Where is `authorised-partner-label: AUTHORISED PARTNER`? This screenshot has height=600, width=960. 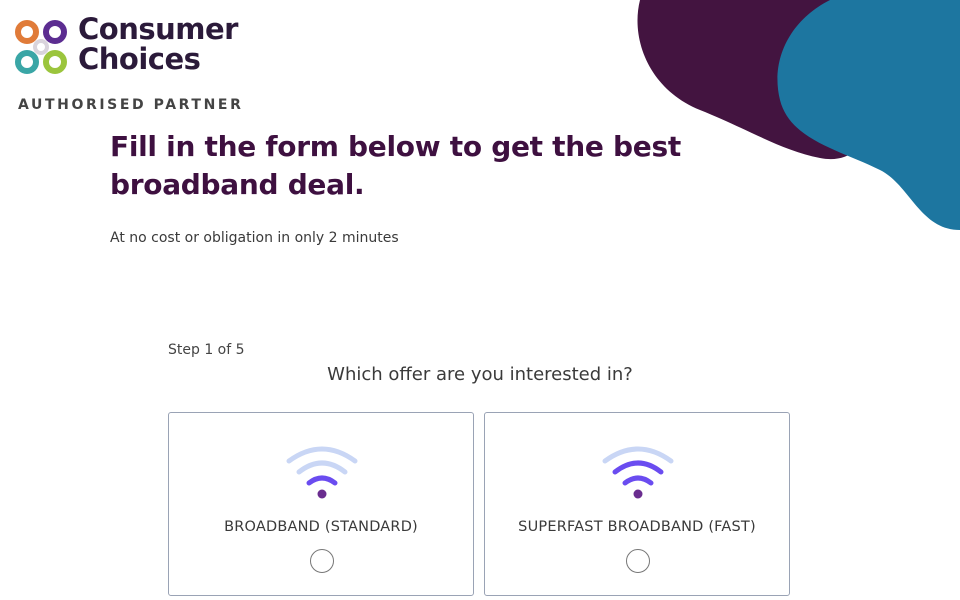 authorised-partner-label: AUTHORISED PARTNER is located at coordinates (131, 105).